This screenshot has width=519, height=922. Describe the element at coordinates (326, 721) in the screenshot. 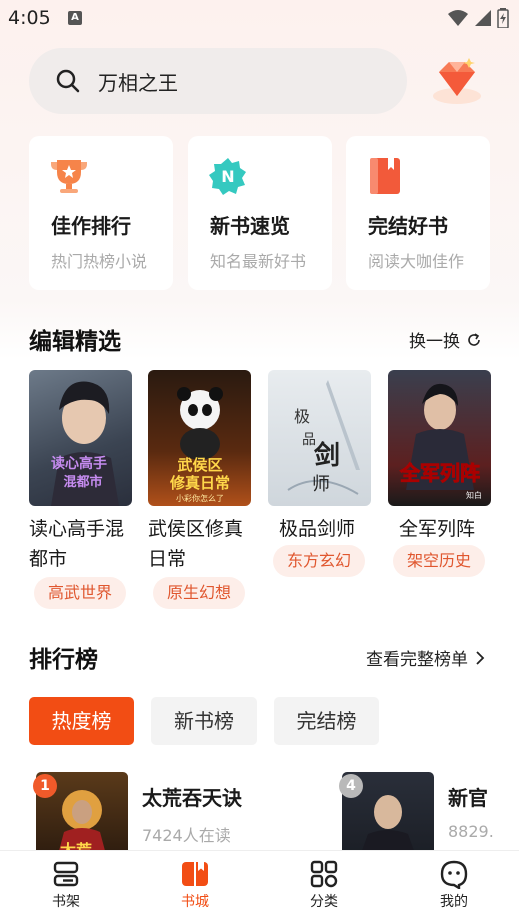

I see `tab-completed: 完结榜` at that location.